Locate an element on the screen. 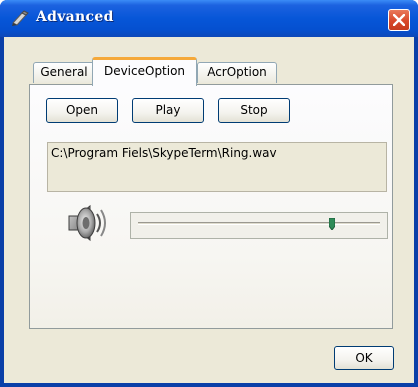  tab-general: General is located at coordinates (64, 72).